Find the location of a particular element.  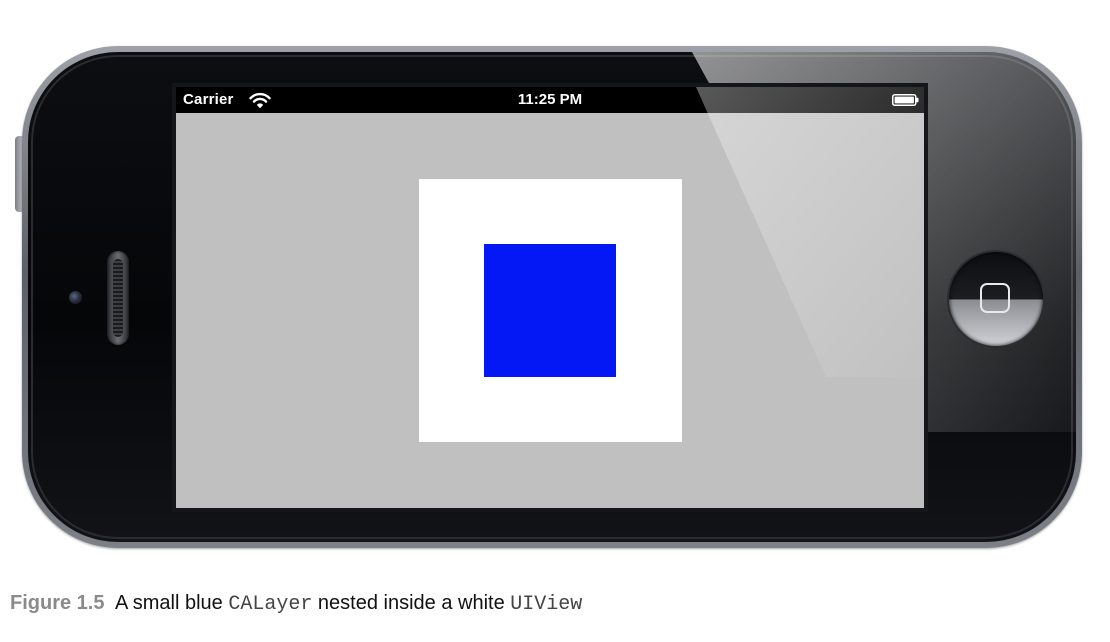

status-time: 11:25 PM is located at coordinates (550, 99).